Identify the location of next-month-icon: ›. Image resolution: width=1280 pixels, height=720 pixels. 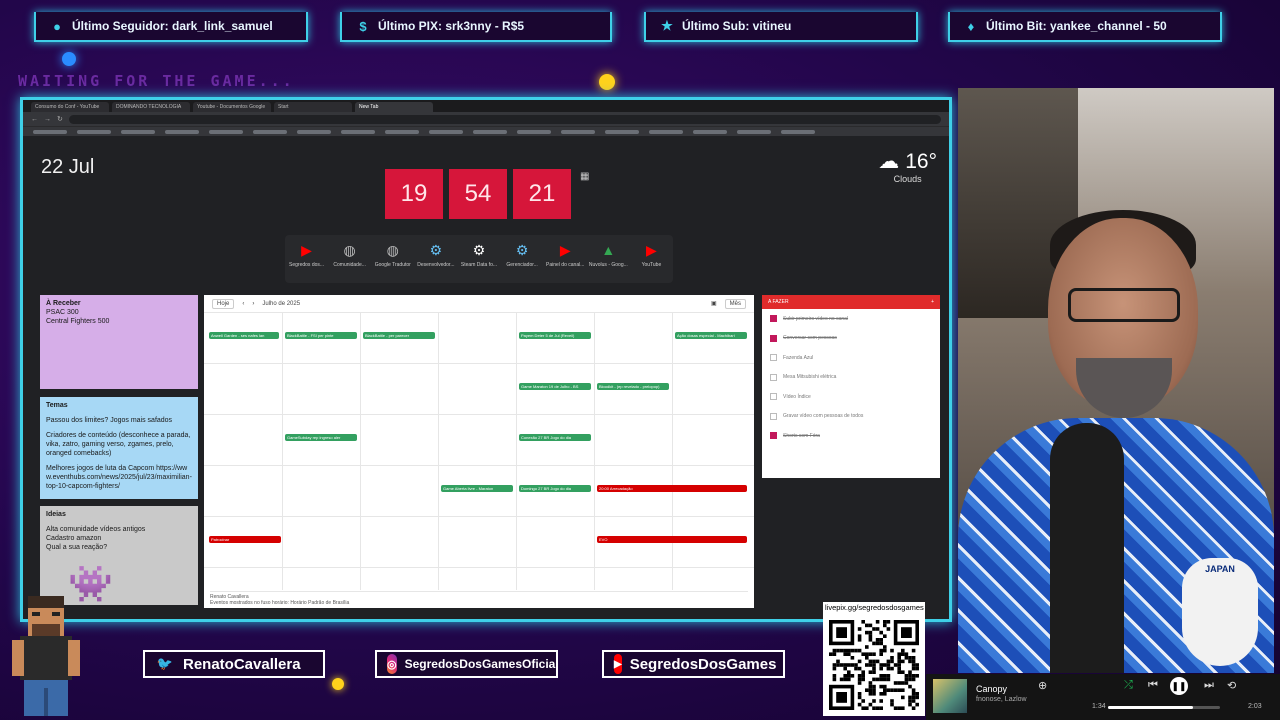
(253, 304).